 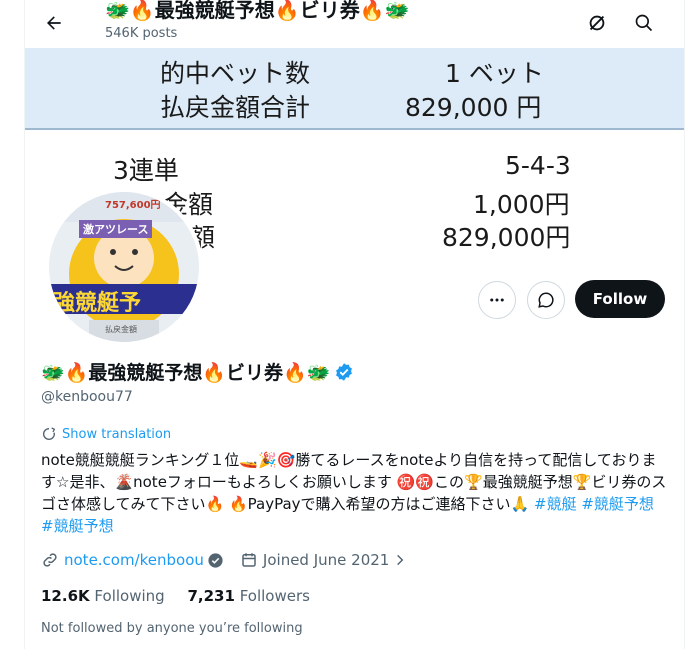 I want to click on avatar: 757,600円 激アツレース 強競艇予 払戻金額, so click(x=124, y=267).